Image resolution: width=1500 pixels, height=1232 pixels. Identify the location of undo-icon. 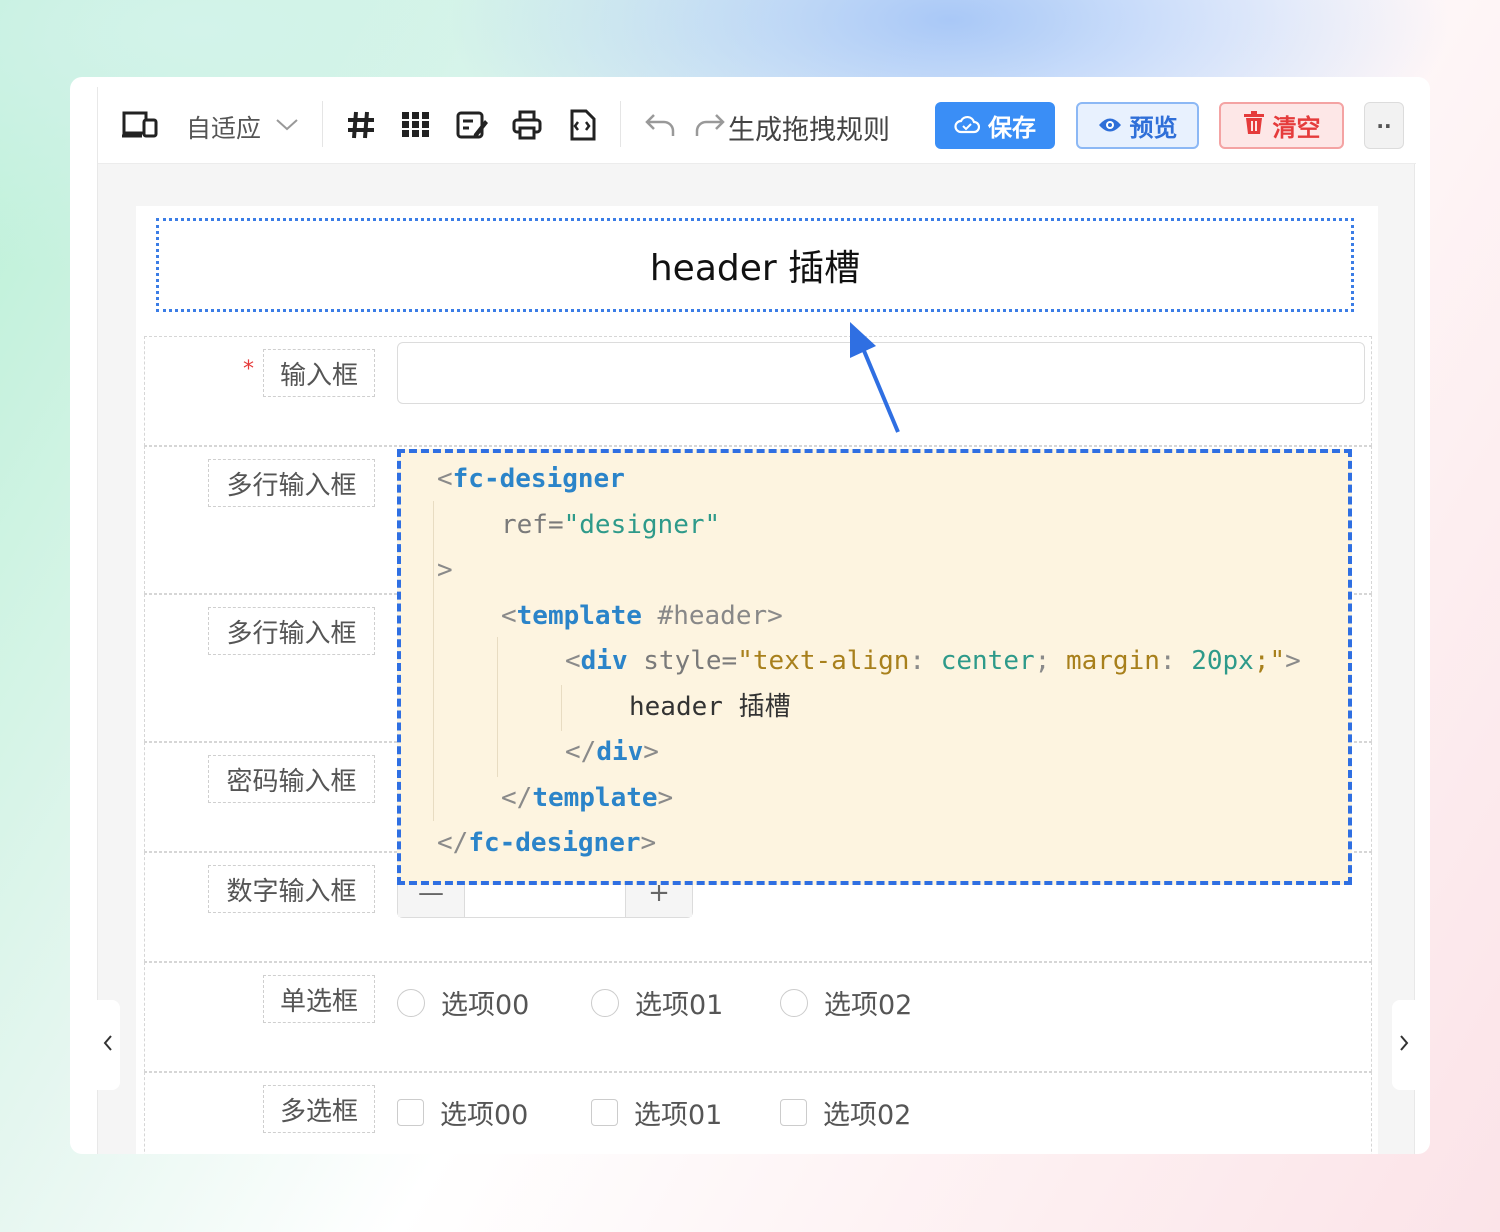
(660, 125).